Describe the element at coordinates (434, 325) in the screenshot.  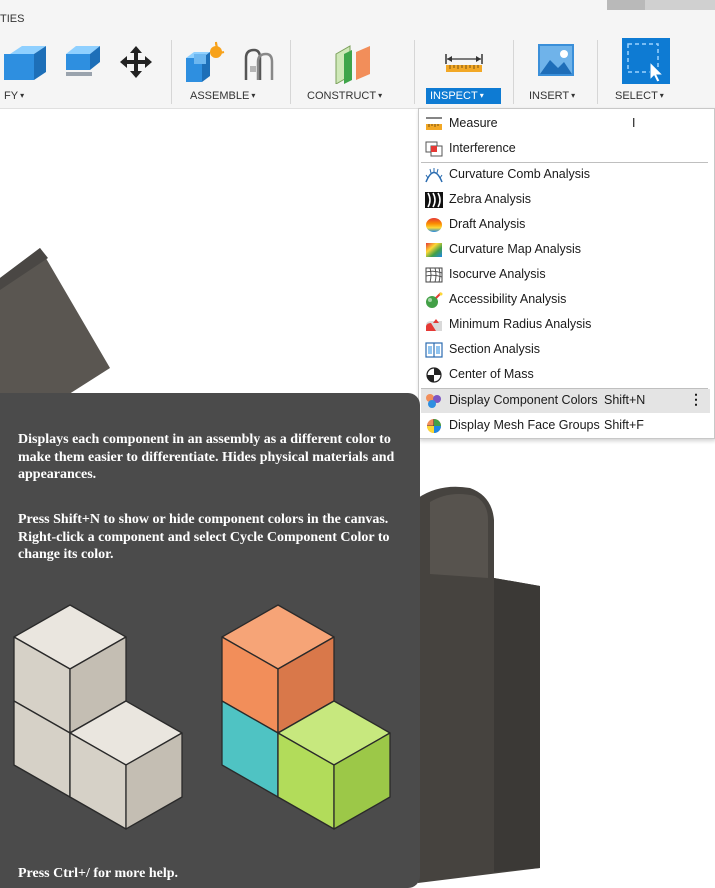
I see `minimum-radius-icon` at that location.